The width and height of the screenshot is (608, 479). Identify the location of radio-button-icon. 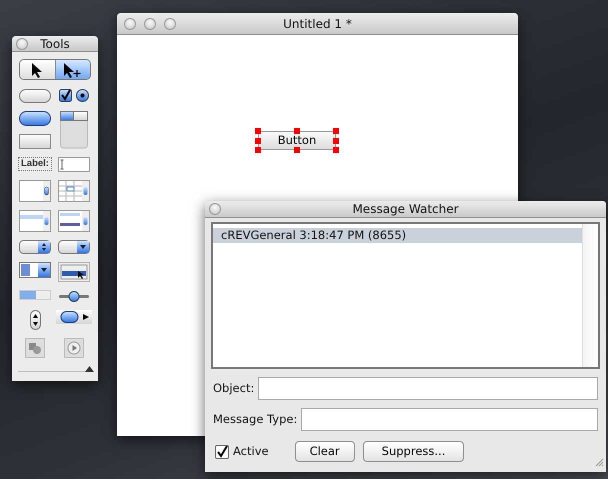
(82, 95).